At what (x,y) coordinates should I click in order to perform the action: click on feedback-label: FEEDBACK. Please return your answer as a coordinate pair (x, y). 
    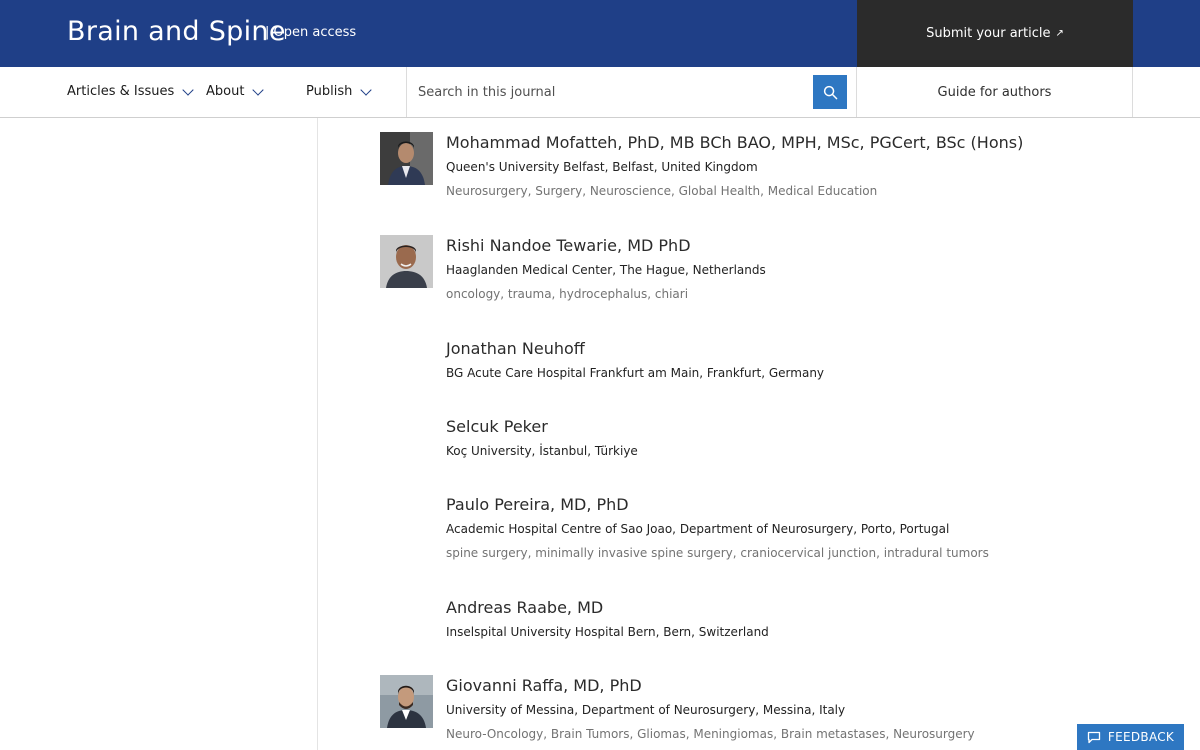
    Looking at the image, I should click on (1141, 737).